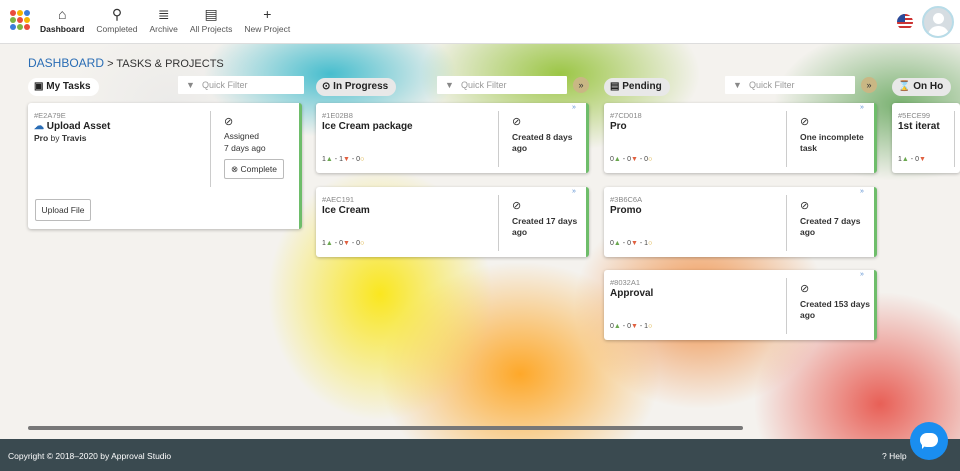  I want to click on project-status: Created 17 days ago, so click(545, 226).